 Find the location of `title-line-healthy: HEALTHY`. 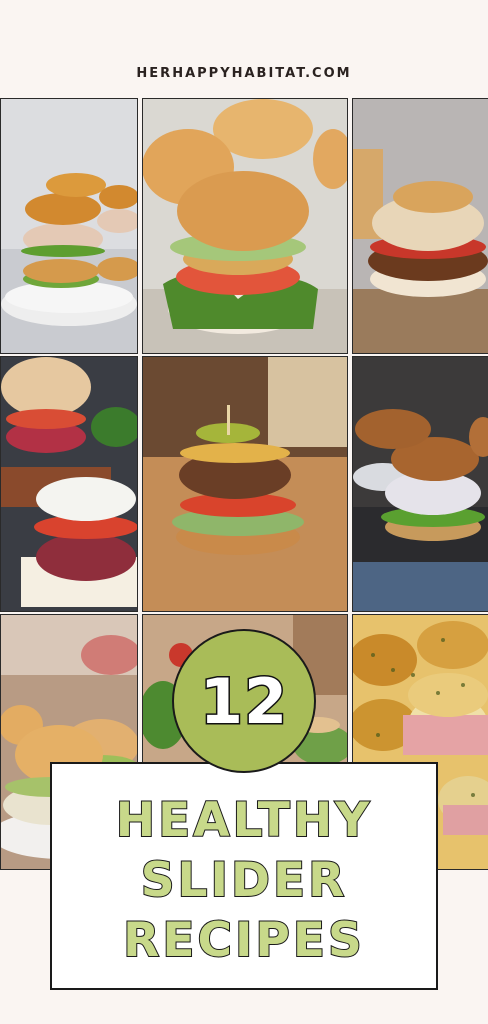

title-line-healthy: HEALTHY is located at coordinates (244, 820).